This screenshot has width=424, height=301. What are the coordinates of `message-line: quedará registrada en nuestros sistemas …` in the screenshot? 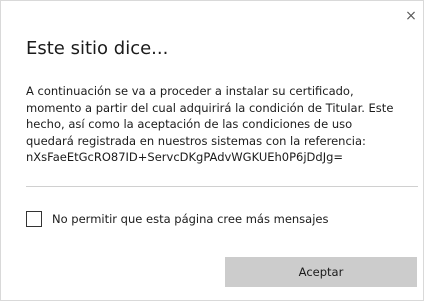 It's located at (196, 140).